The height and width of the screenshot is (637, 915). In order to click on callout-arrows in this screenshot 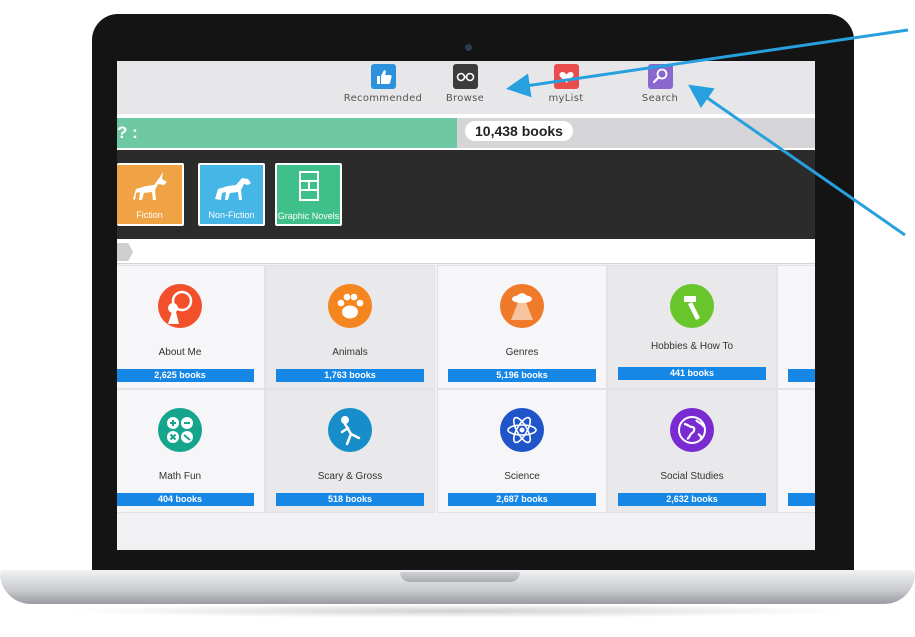, I will do `click(707, 132)`.